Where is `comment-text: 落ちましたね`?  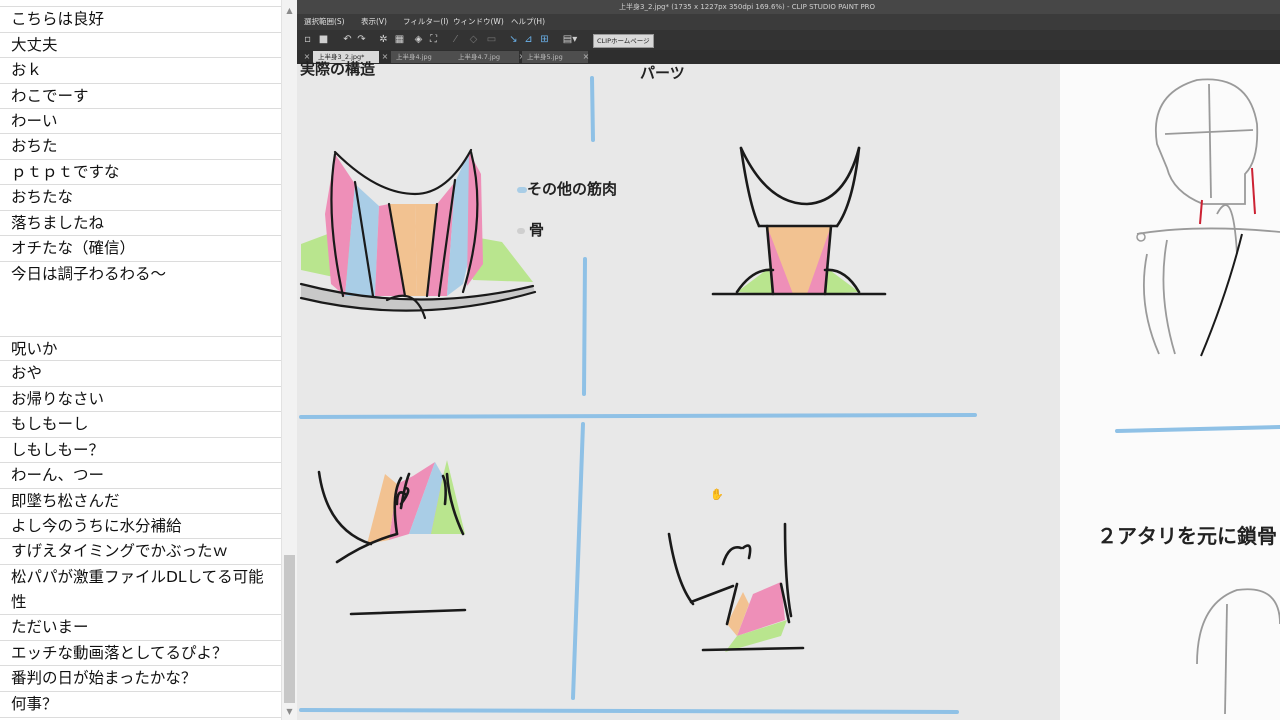 comment-text: 落ちましたね is located at coordinates (58, 223).